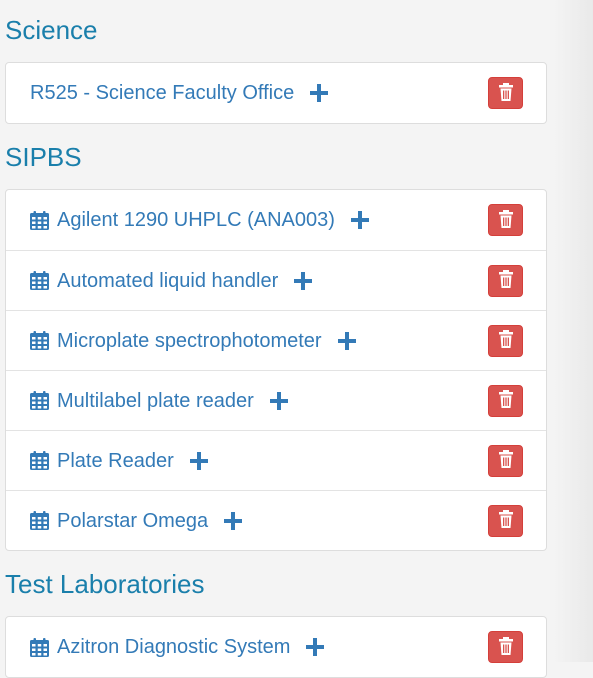 Image resolution: width=593 pixels, height=678 pixels. What do you see at coordinates (189, 341) in the screenshot?
I see `resource-link: Microplate spectrophotometer` at bounding box center [189, 341].